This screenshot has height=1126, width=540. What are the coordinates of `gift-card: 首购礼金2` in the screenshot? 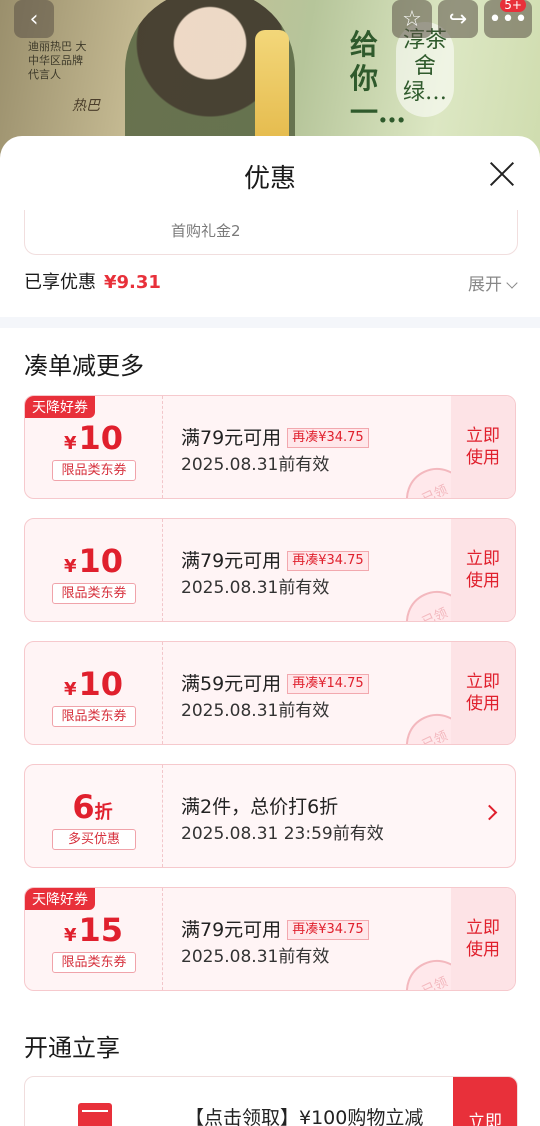 It's located at (271, 232).